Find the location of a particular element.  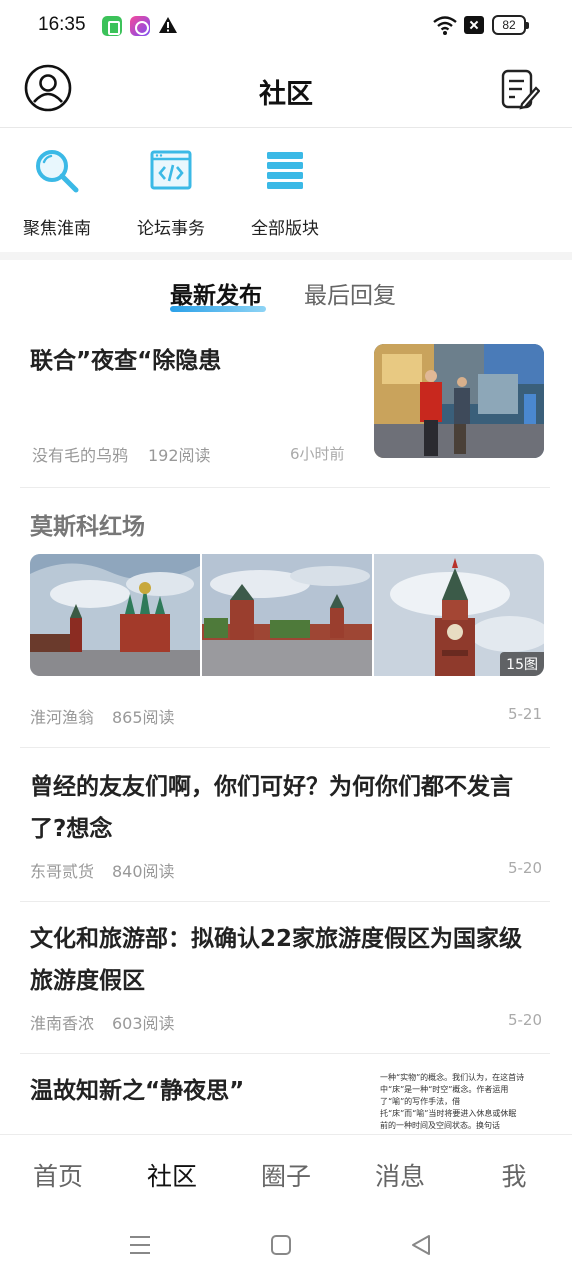

tab-latest-posts: 最新发布 is located at coordinates (216, 293).